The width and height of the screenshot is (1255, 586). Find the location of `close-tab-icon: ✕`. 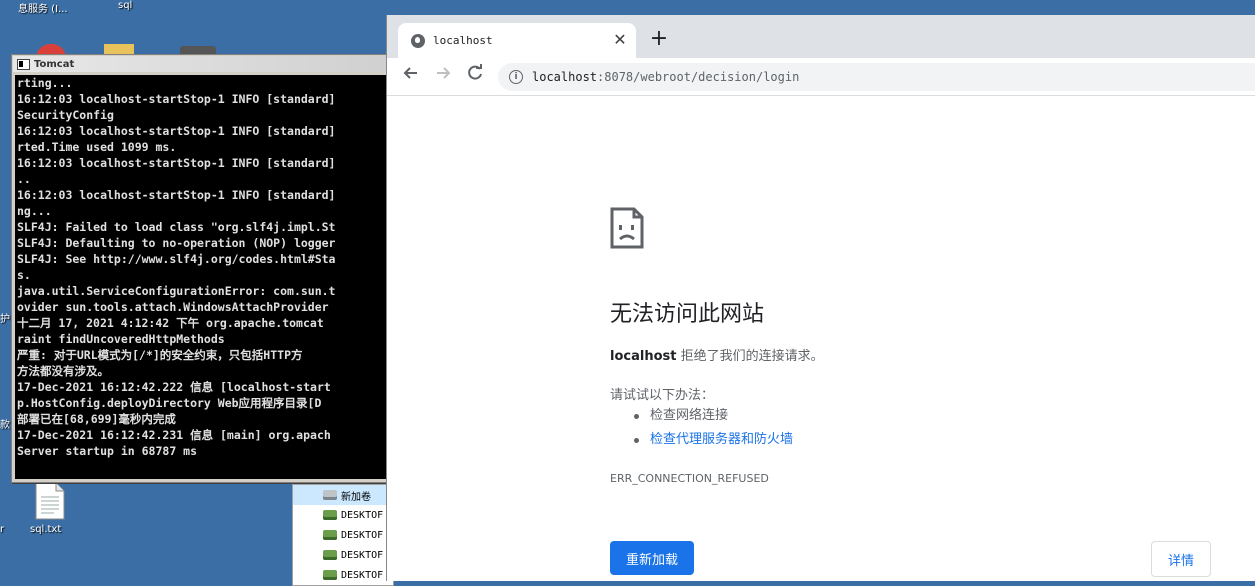

close-tab-icon: ✕ is located at coordinates (620, 40).